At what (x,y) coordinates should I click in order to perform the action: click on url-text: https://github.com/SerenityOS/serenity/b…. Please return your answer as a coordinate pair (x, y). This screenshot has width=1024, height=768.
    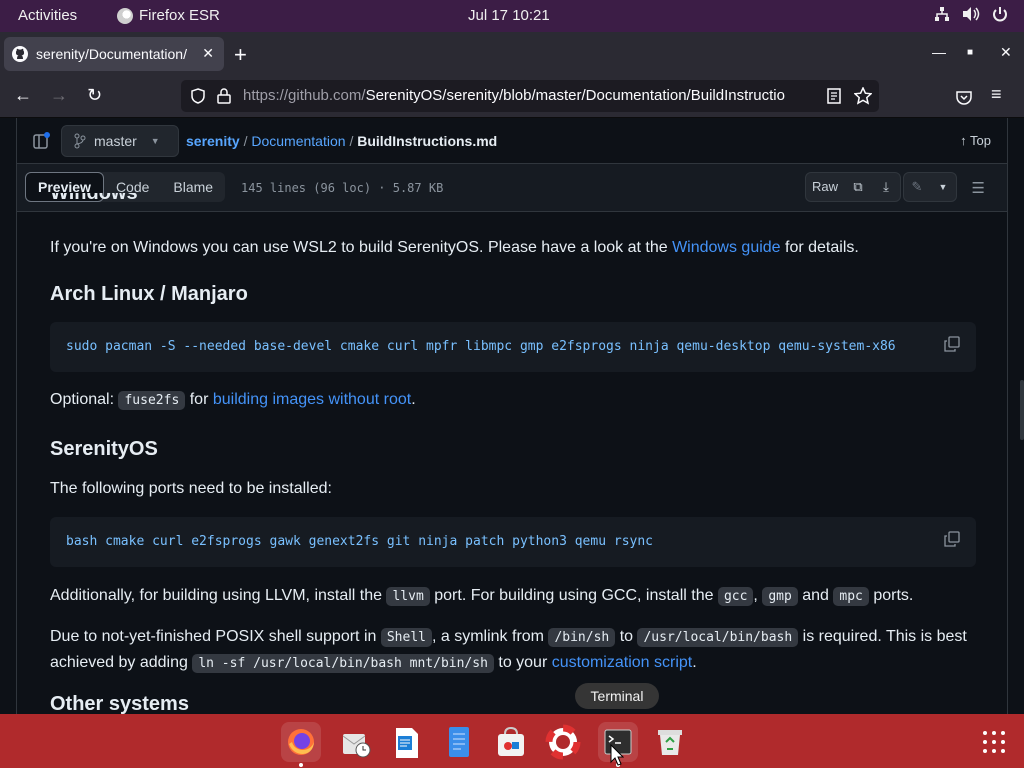
    Looking at the image, I should click on (514, 95).